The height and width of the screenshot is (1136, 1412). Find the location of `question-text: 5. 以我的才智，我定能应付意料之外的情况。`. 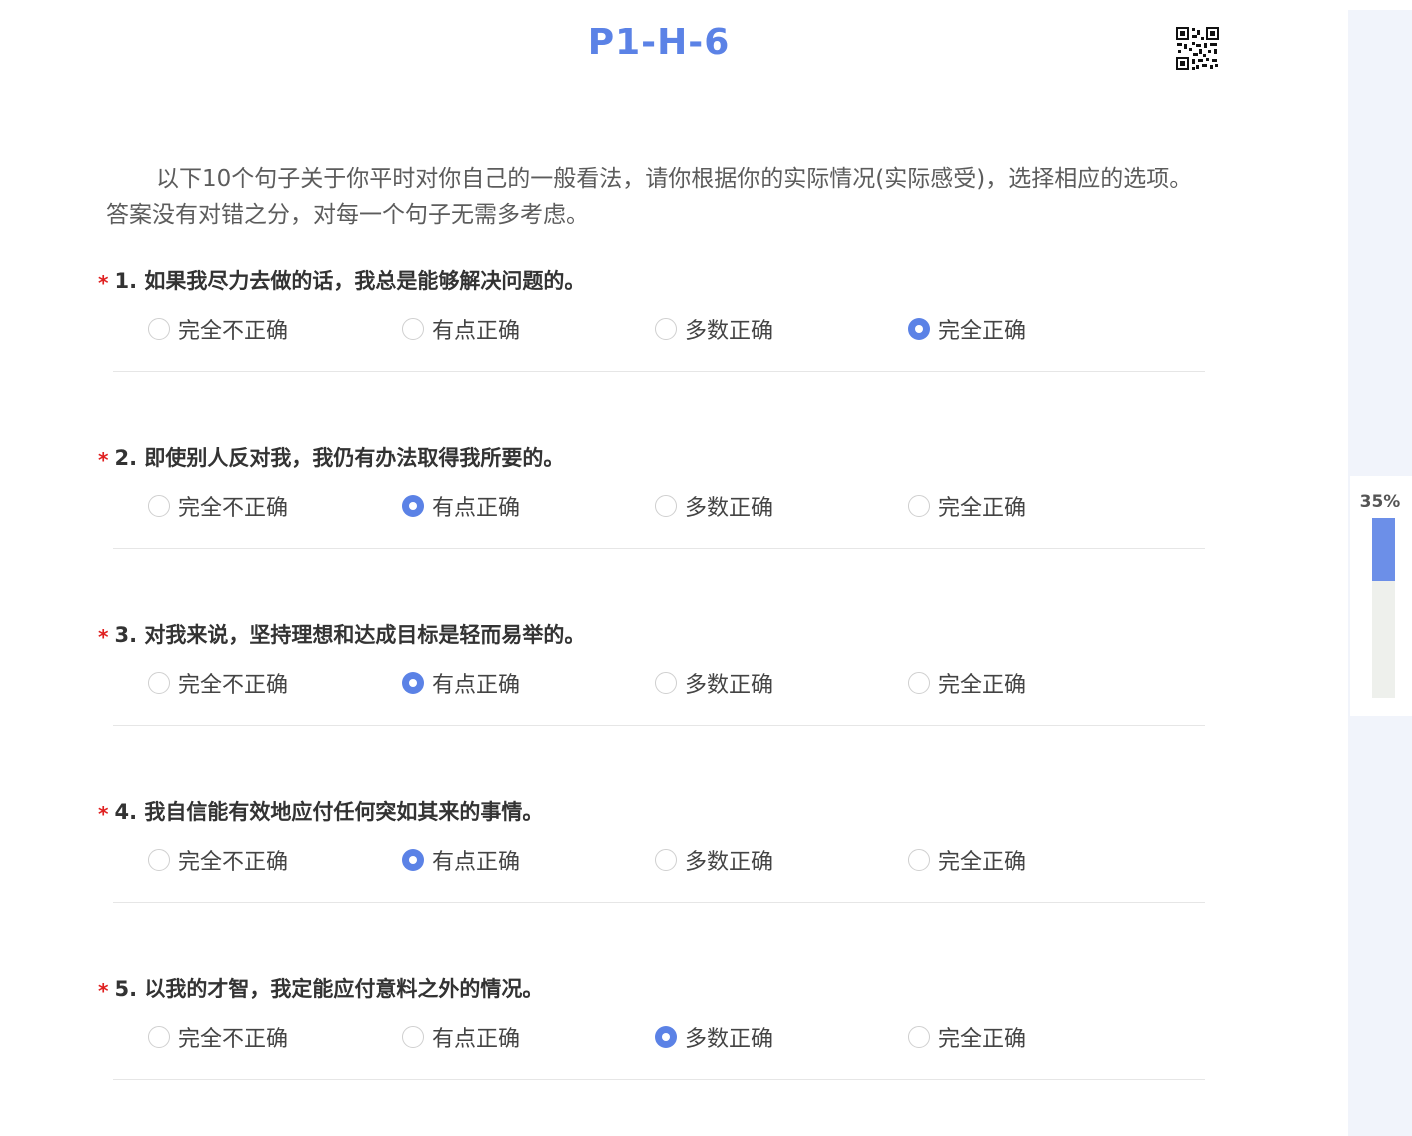

question-text: 5. 以我的才智，我定能应付意料之外的情况。 is located at coordinates (329, 989).